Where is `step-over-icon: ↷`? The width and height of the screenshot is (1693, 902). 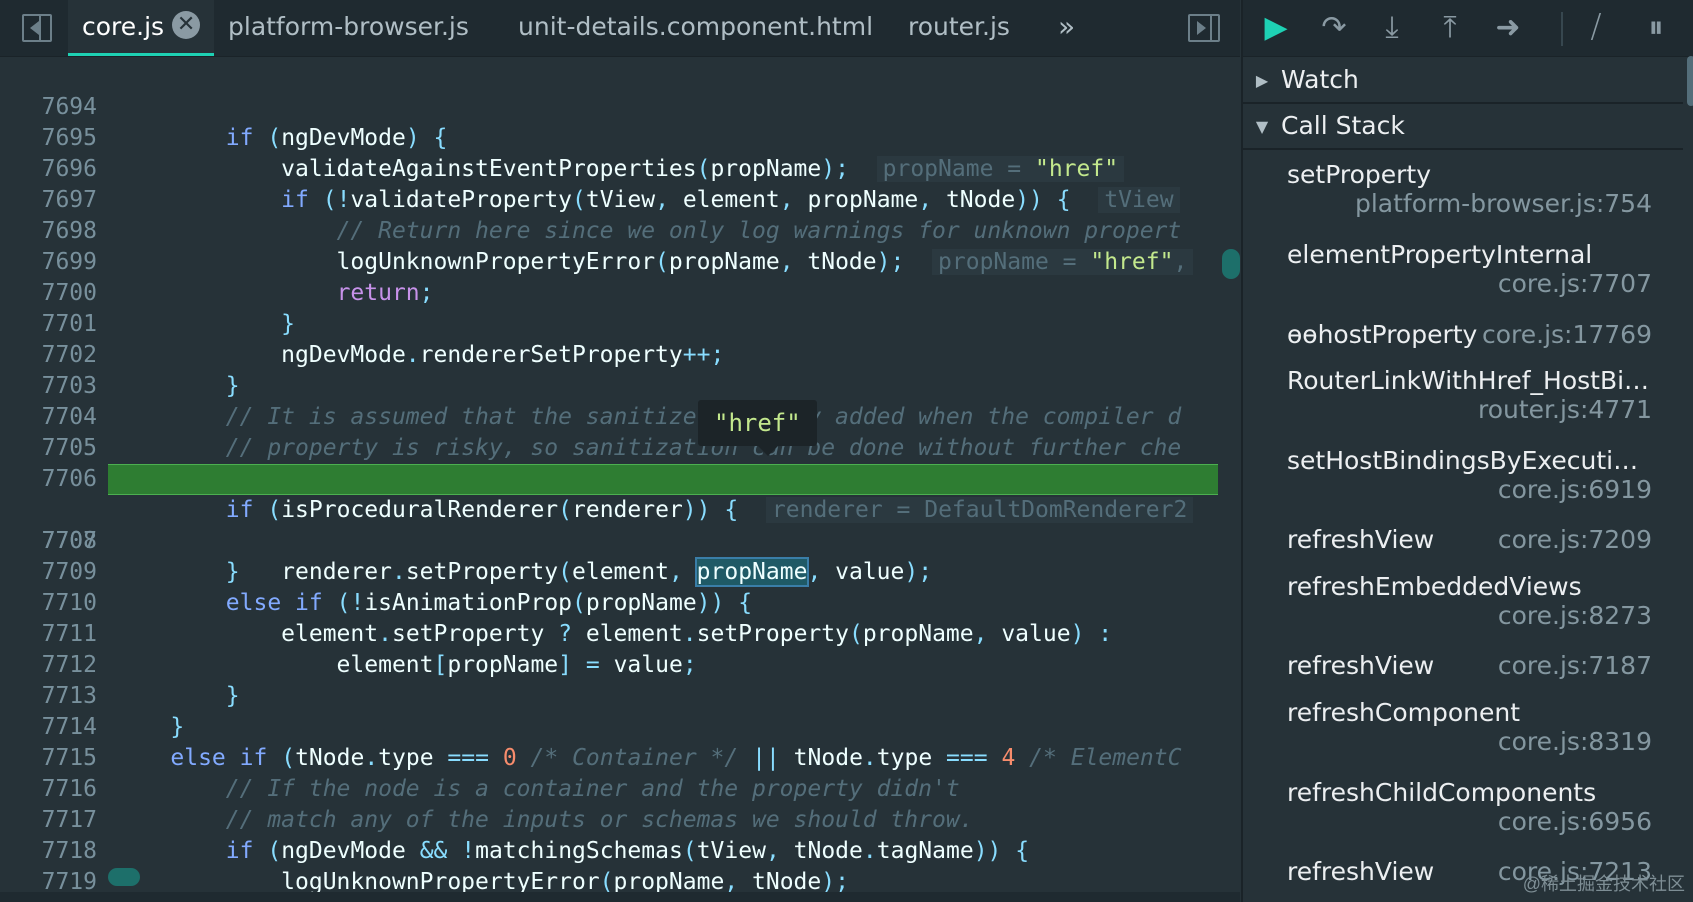 step-over-icon: ↷ is located at coordinates (1334, 28).